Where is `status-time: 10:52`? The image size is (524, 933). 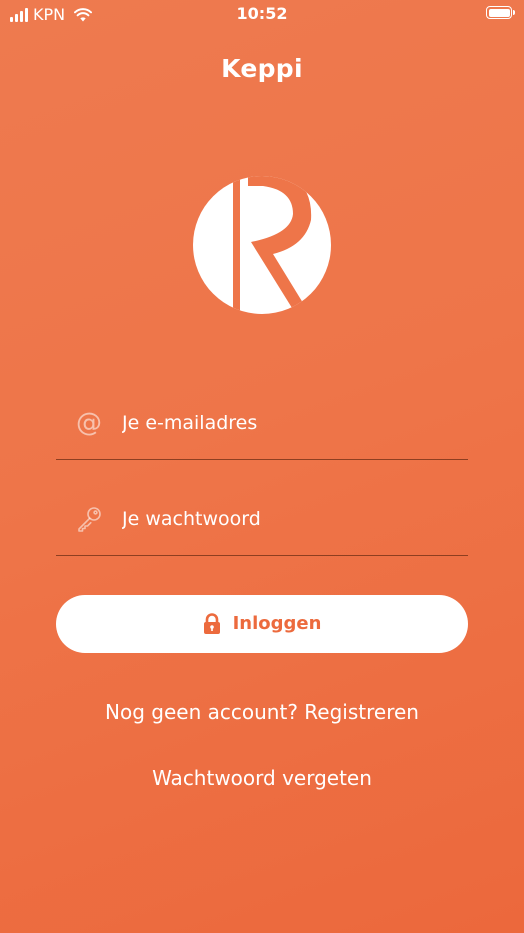 status-time: 10:52 is located at coordinates (262, 13).